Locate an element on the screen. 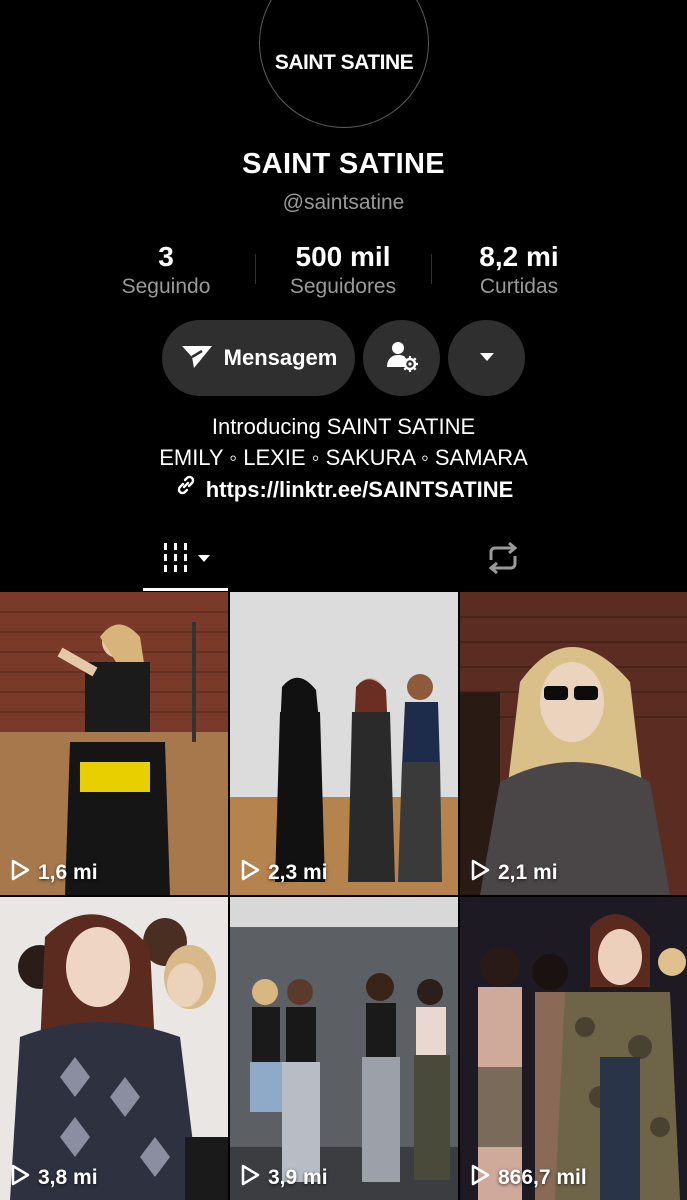 The height and width of the screenshot is (1200, 687). add-friend-settings-button is located at coordinates (401, 358).